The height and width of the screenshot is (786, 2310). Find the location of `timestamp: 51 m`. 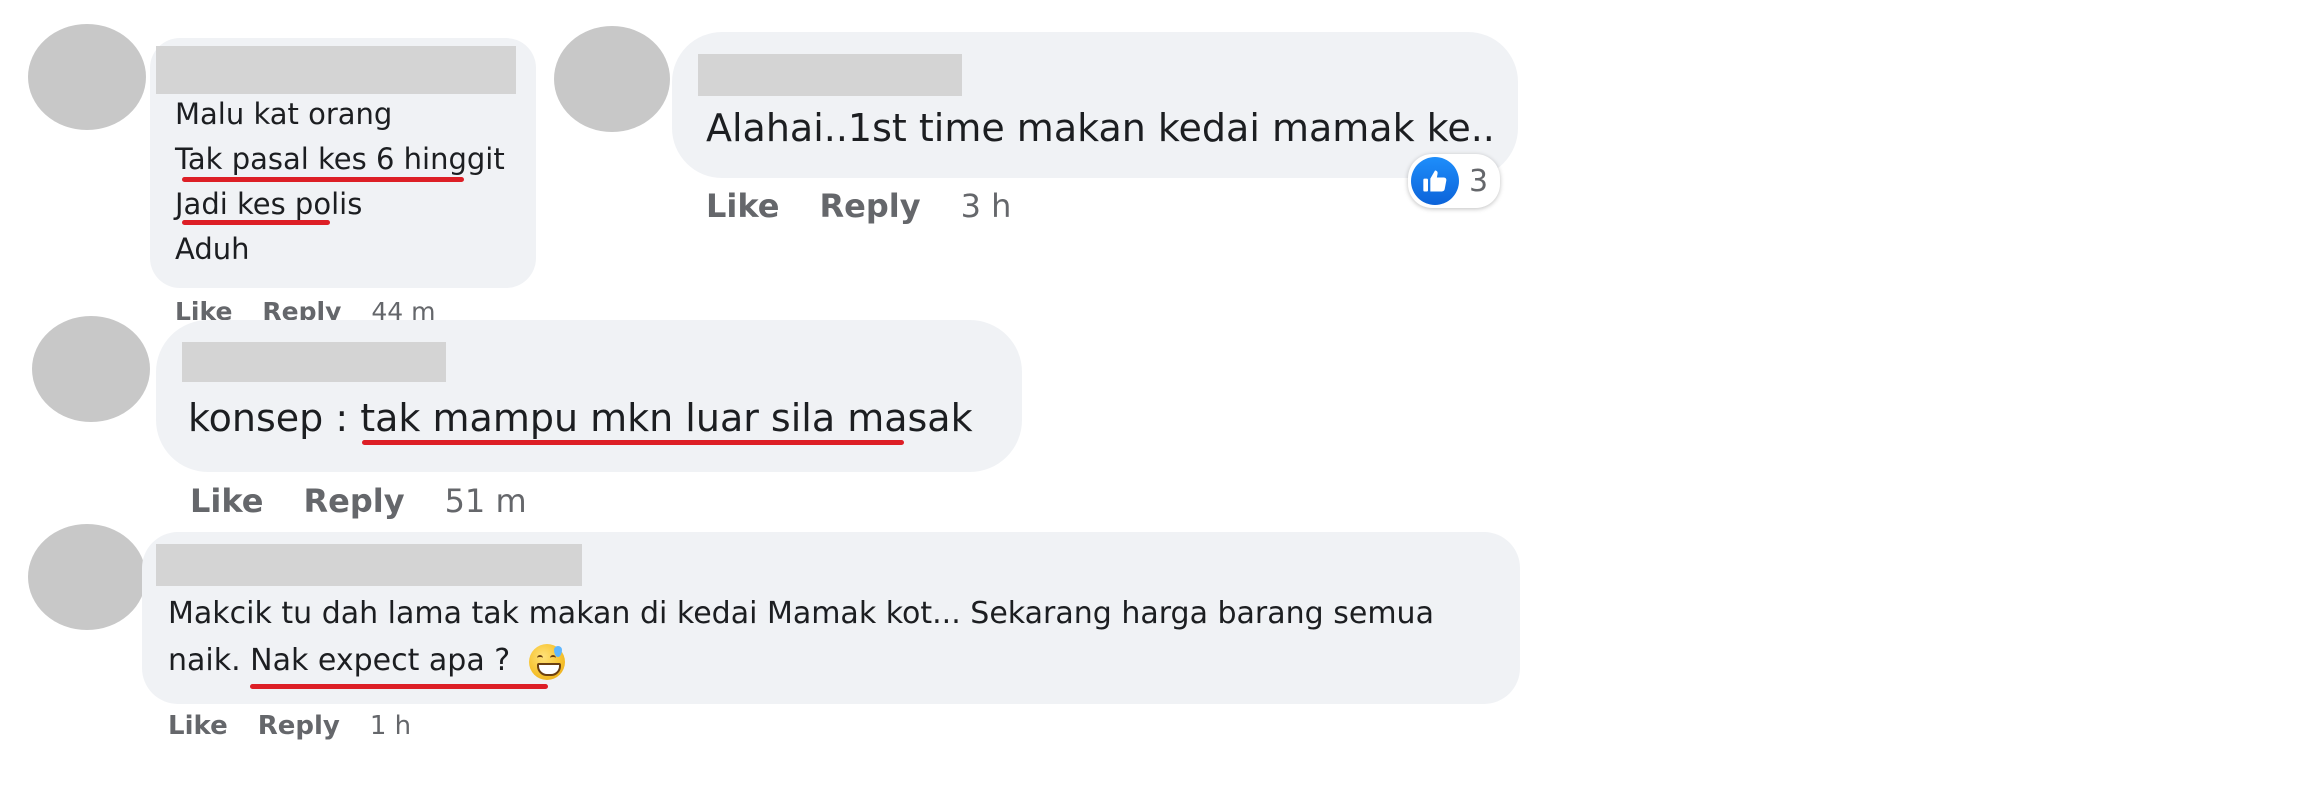

timestamp: 51 m is located at coordinates (486, 501).